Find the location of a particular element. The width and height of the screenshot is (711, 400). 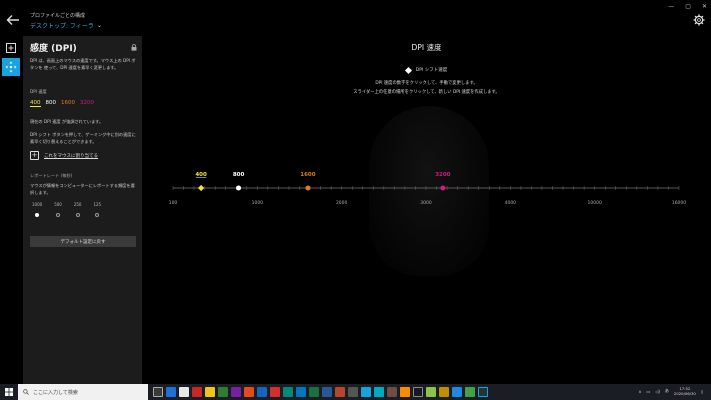

dpi-shift-legend: DPI シフト速度 is located at coordinates (426, 70).